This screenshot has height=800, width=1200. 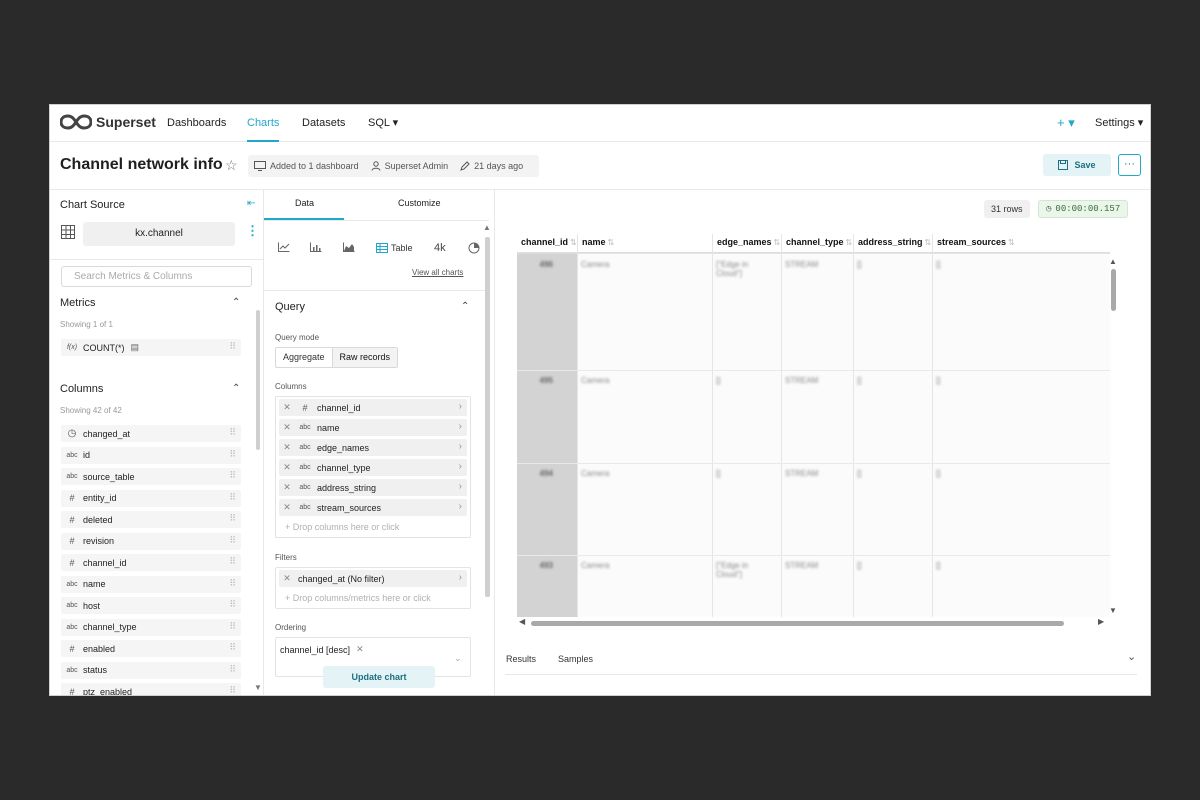 I want to click on column-chip: ✕ abc channel_type ›, so click(x=373, y=467).